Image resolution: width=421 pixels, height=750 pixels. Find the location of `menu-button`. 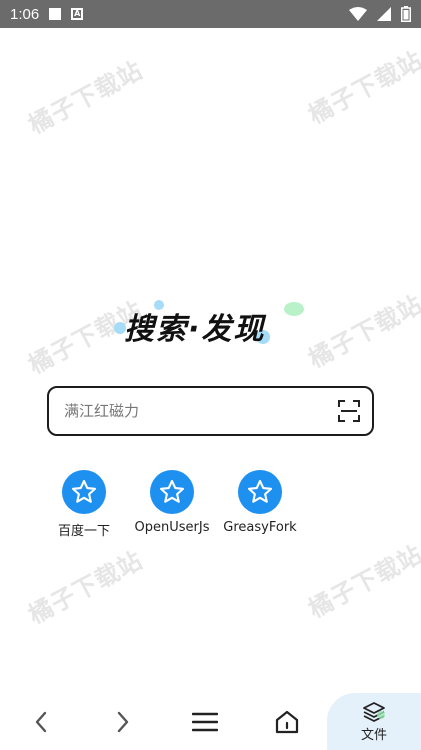

menu-button is located at coordinates (205, 721).